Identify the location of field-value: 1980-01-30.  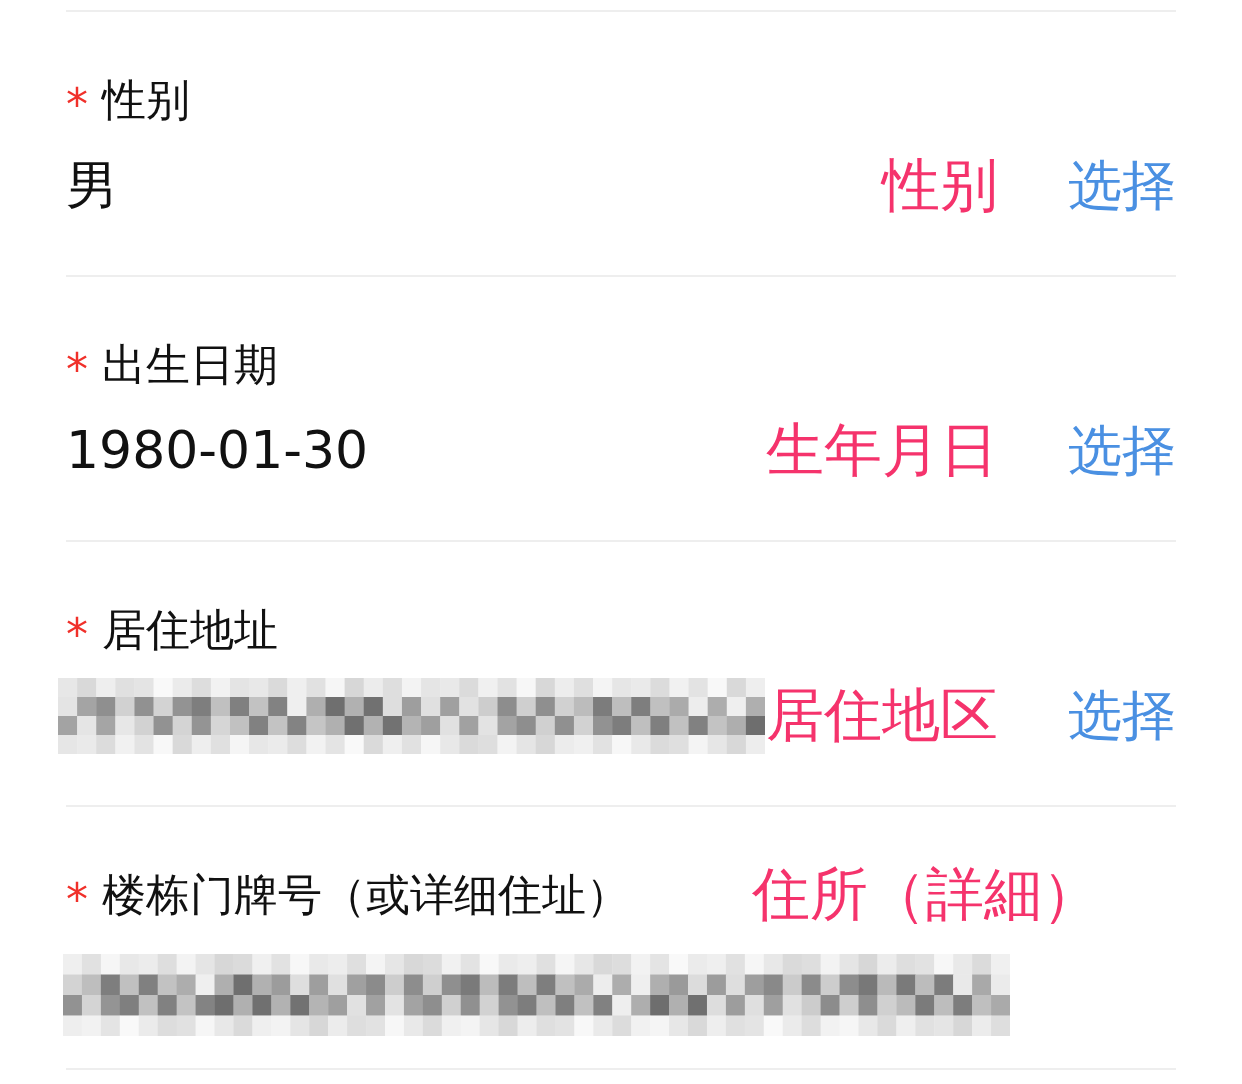
(217, 451).